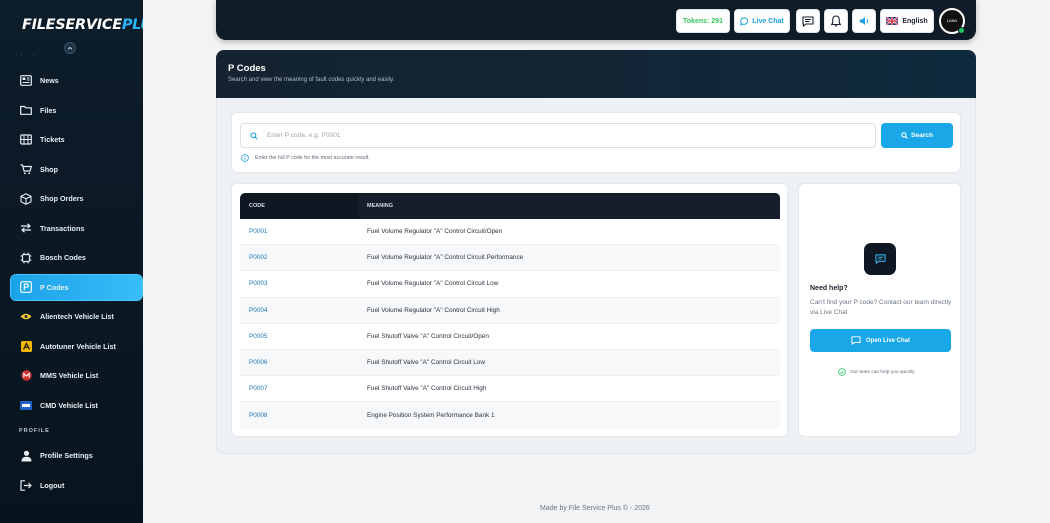  I want to click on tokens-badge: Tokens: 291, so click(703, 21).